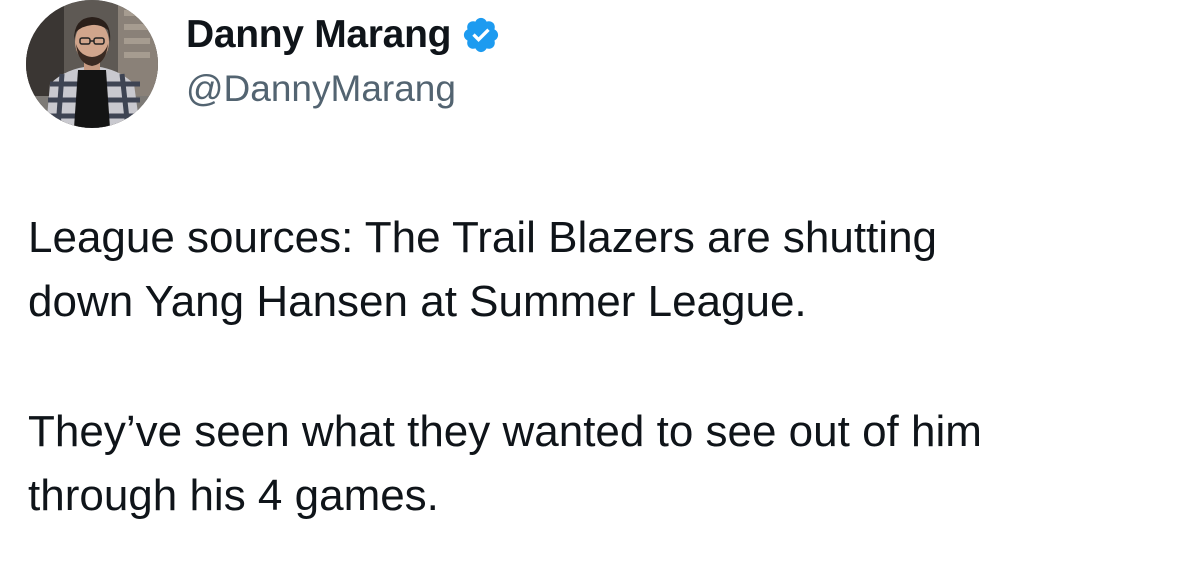 Image resolution: width=1179 pixels, height=579 pixels. What do you see at coordinates (343, 61) in the screenshot?
I see `author-names: Danny Marang @DannyMarang` at bounding box center [343, 61].